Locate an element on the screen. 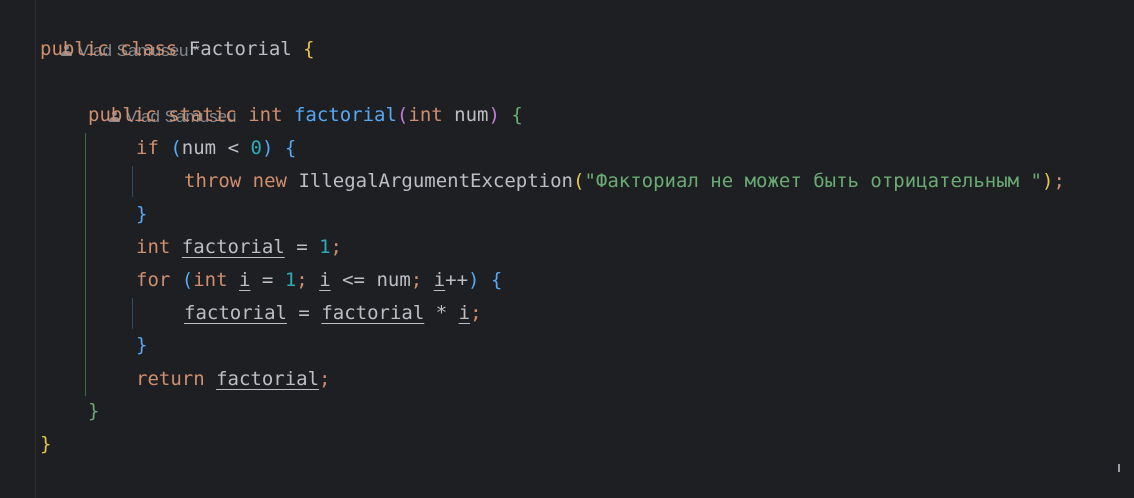 Image resolution: width=1134 pixels, height=498 pixels. keyword: new is located at coordinates (269, 181).